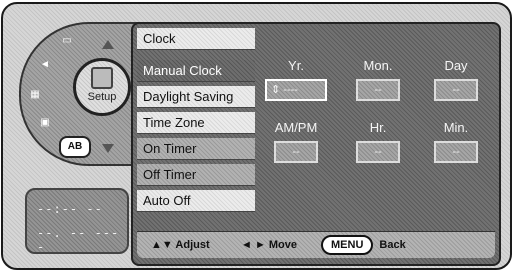  I want to click on menu-key: MENU, so click(347, 245).